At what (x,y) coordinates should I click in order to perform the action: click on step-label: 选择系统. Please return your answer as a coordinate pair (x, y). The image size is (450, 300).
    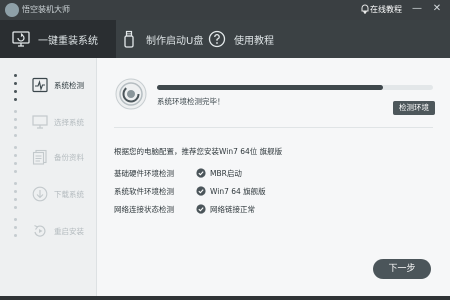
    Looking at the image, I should click on (69, 122).